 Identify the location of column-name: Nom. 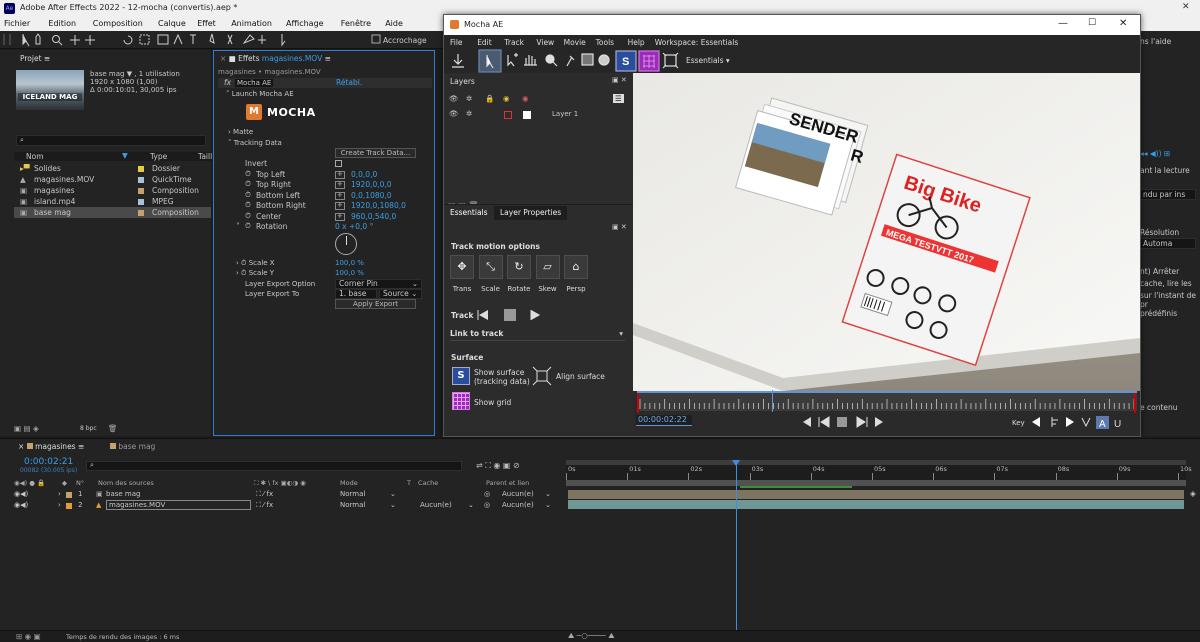
(35, 156).